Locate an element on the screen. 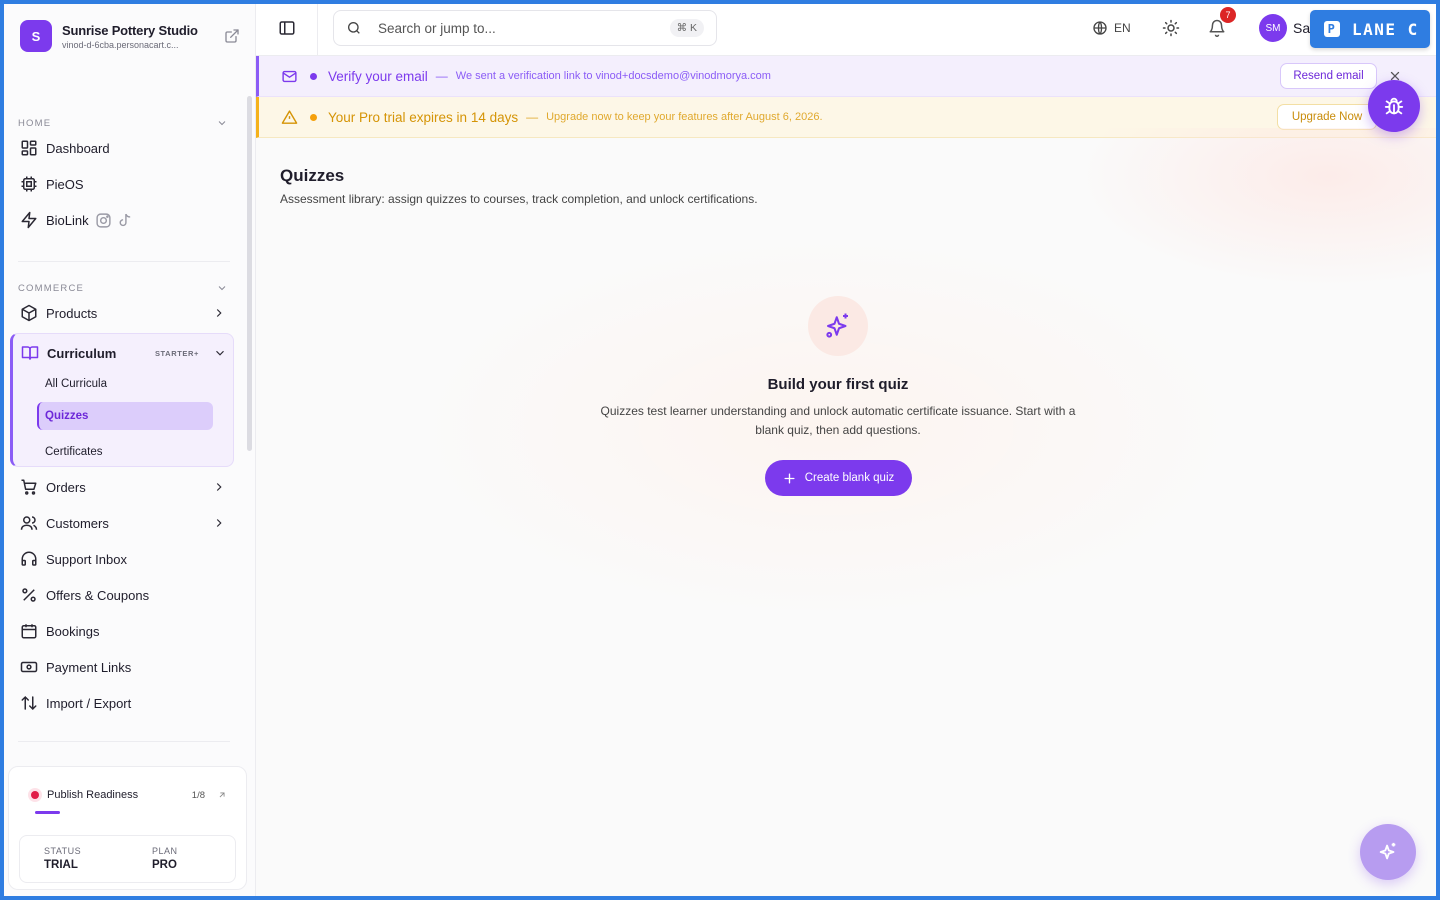 The height and width of the screenshot is (900, 1440). sidebar-item-label: Bookings is located at coordinates (73, 631).